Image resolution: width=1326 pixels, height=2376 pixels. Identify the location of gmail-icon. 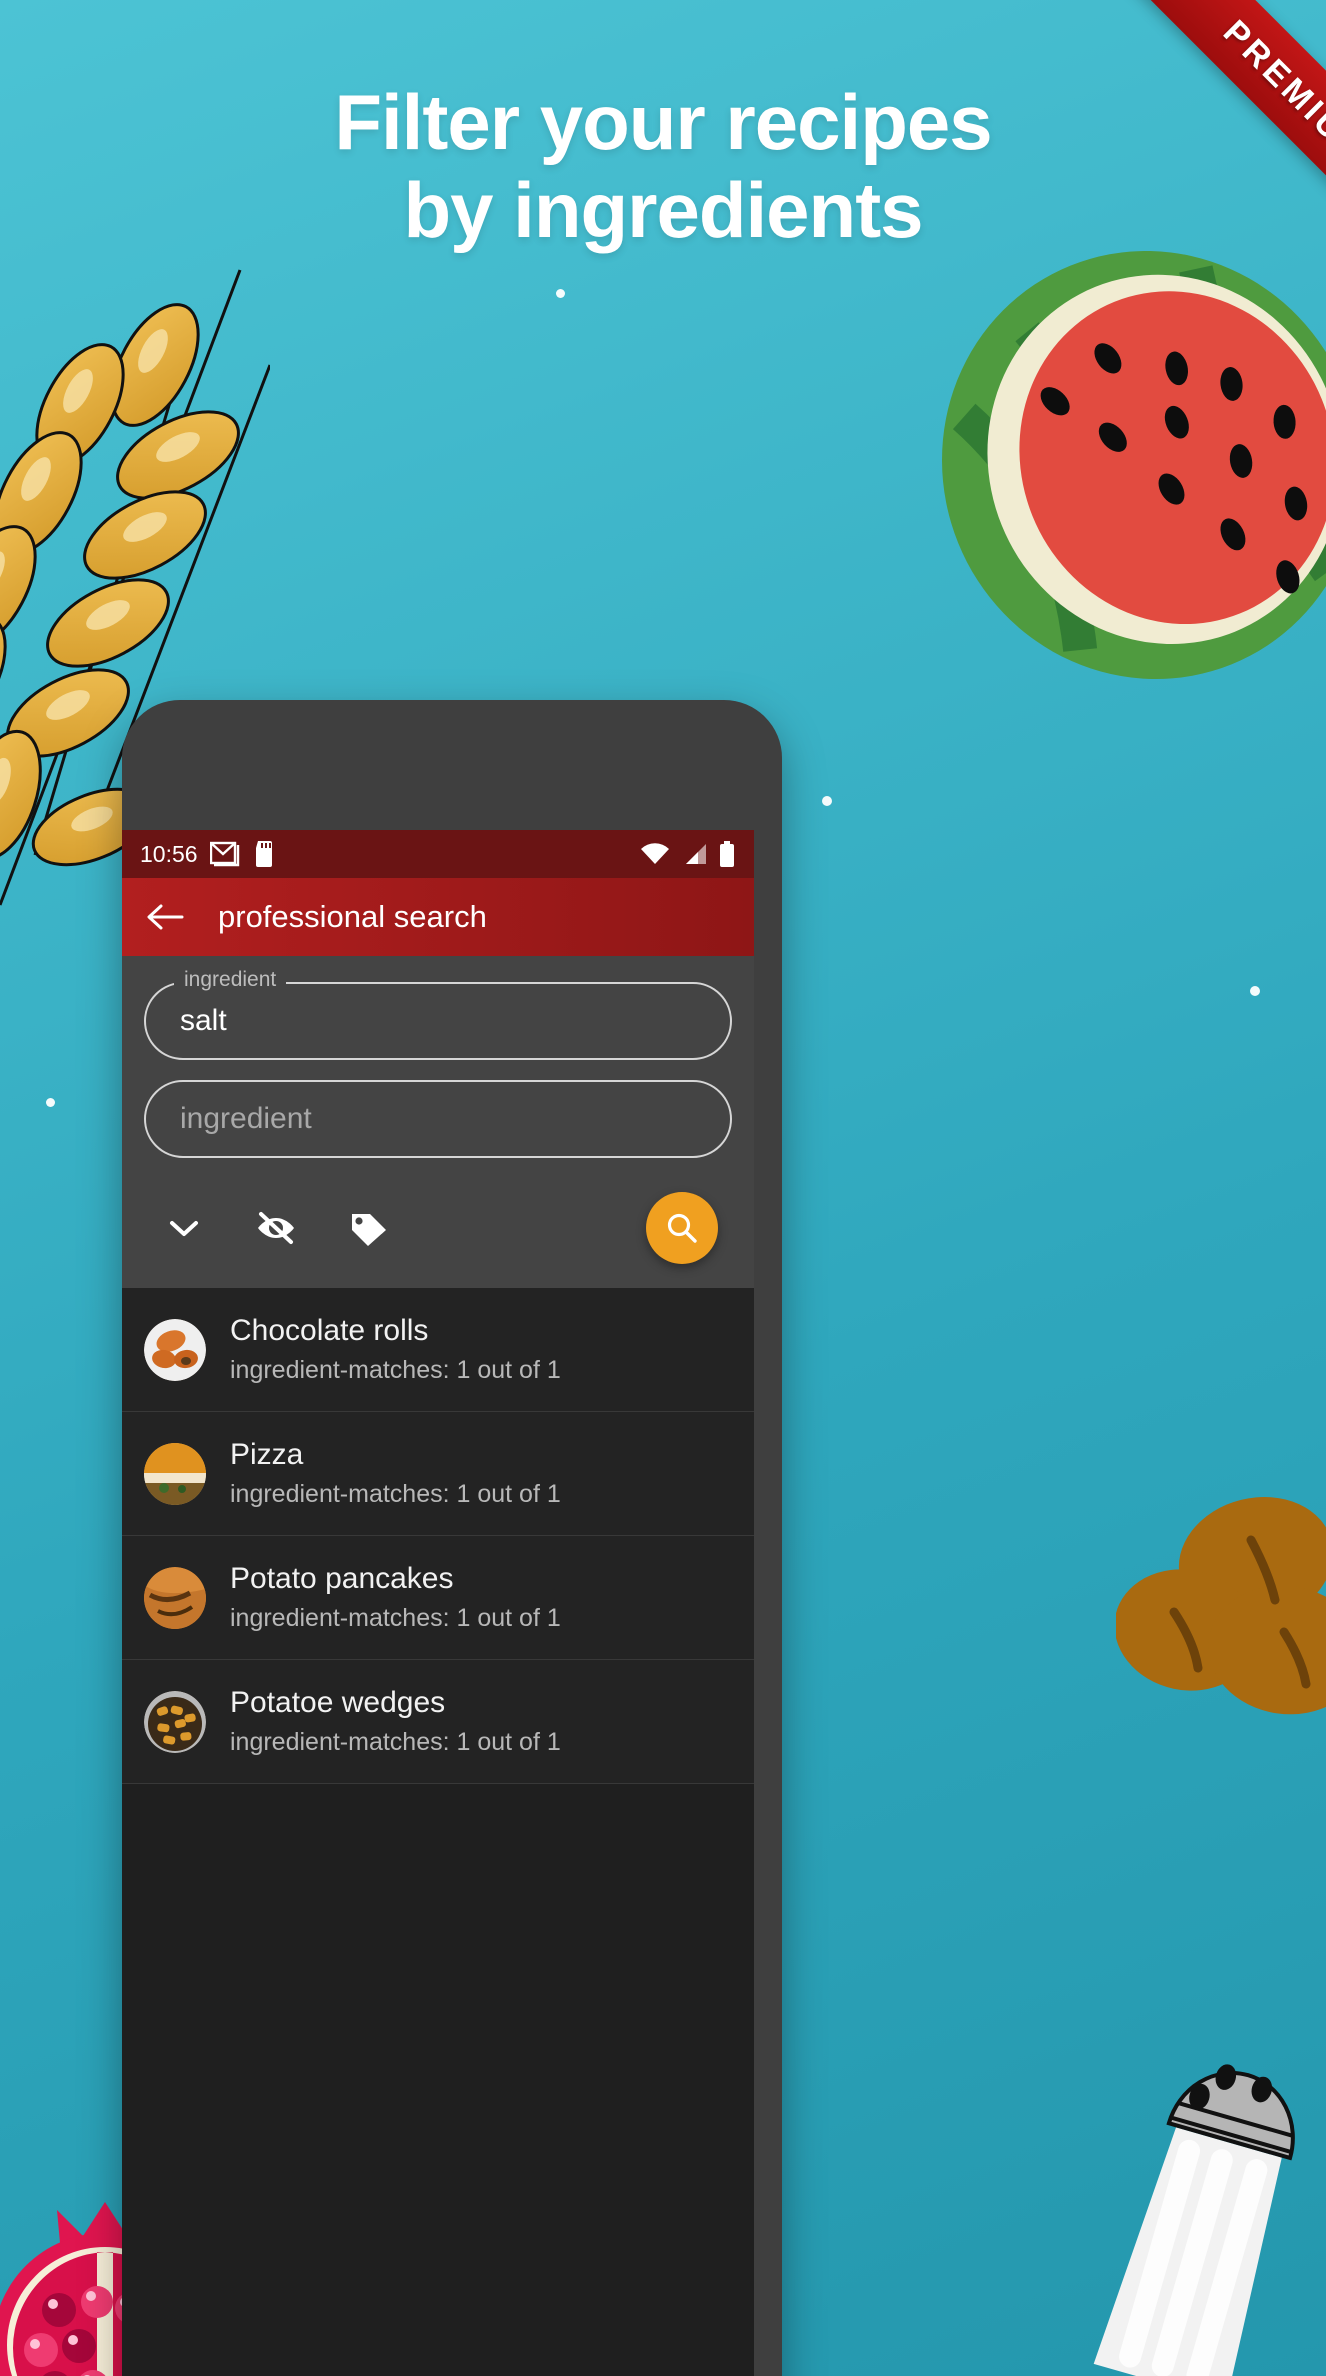
(224, 854).